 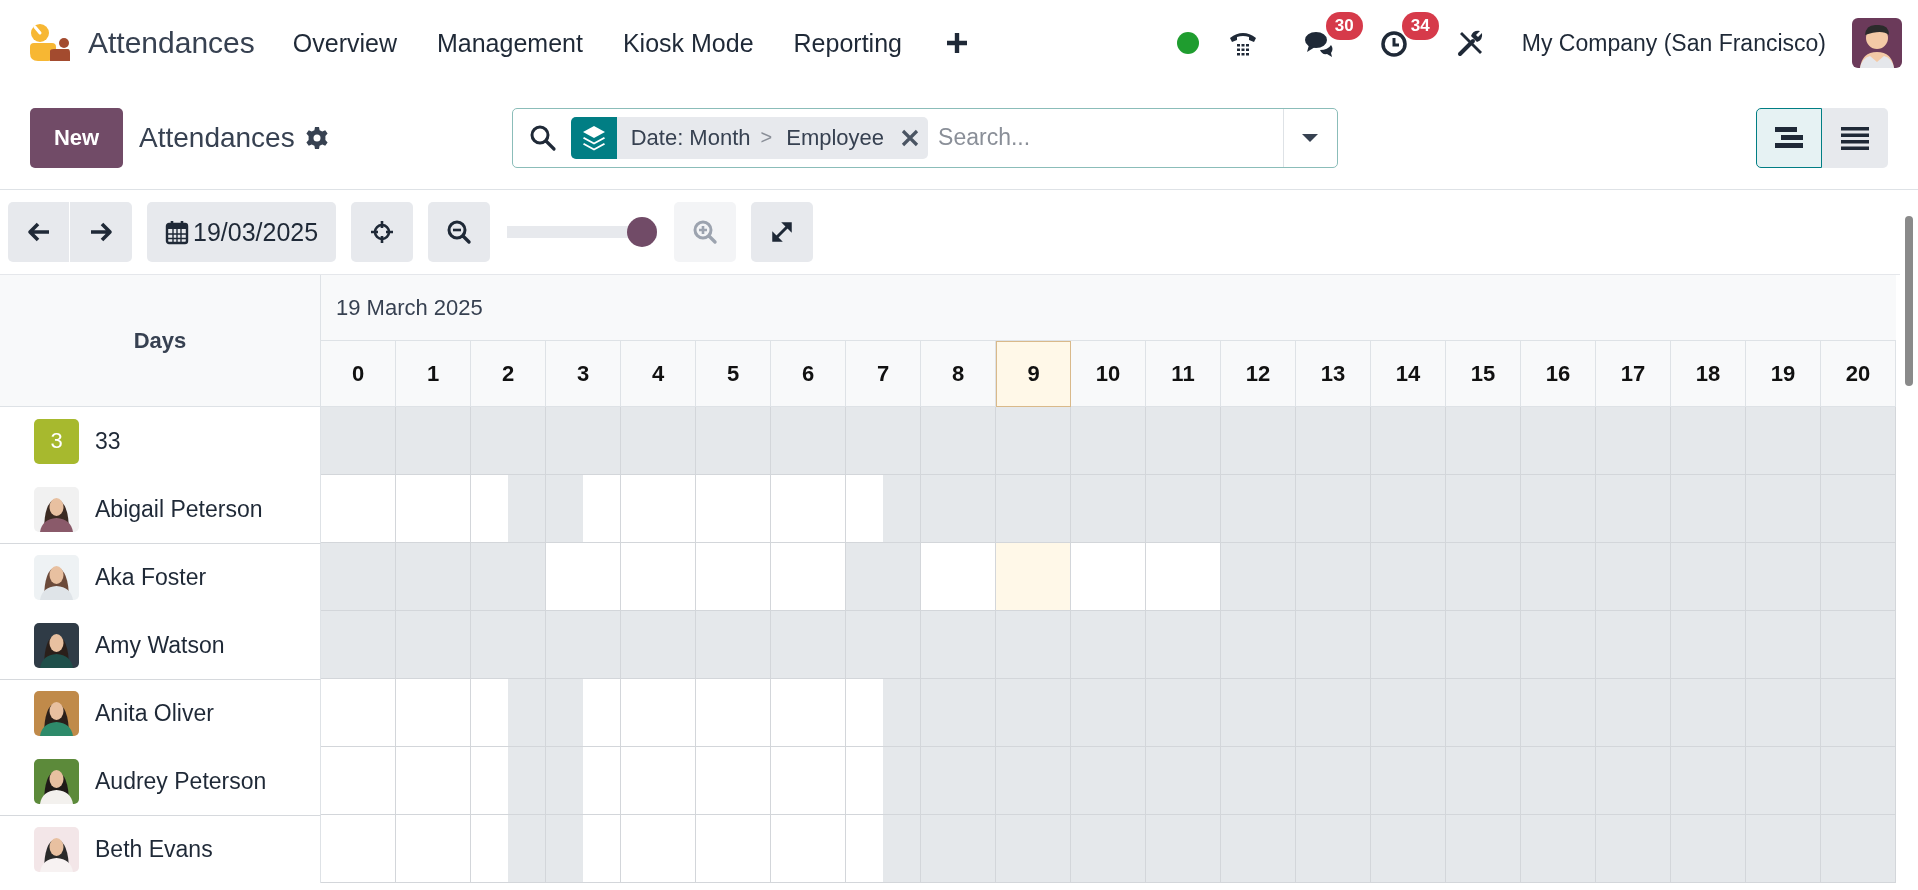 What do you see at coordinates (242, 232) in the screenshot?
I see `date-picker-button: 19/03/2025` at bounding box center [242, 232].